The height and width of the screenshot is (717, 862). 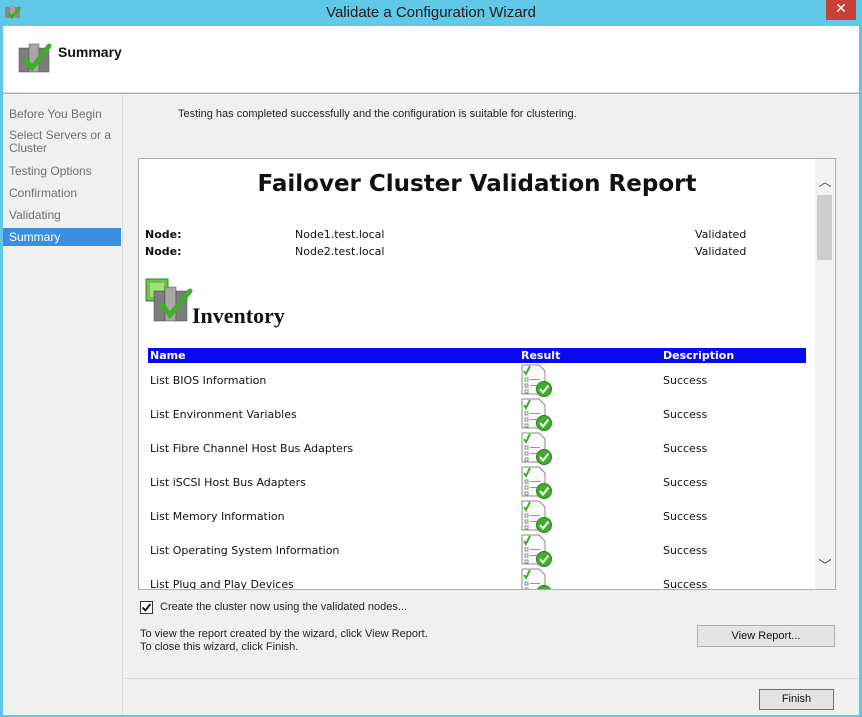 I want to click on table-row: List Memory Information Success, so click(x=477, y=517).